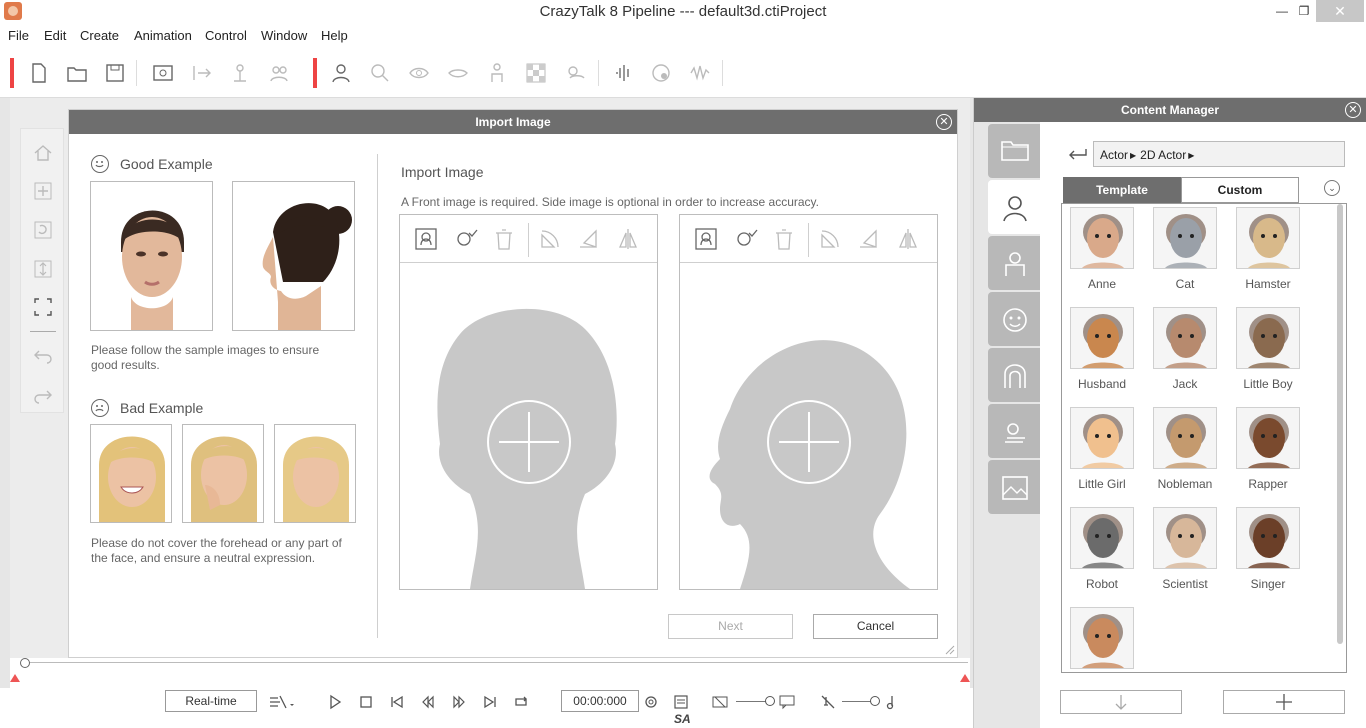 The image size is (1366, 728). I want to click on menu-window: Window, so click(284, 35).